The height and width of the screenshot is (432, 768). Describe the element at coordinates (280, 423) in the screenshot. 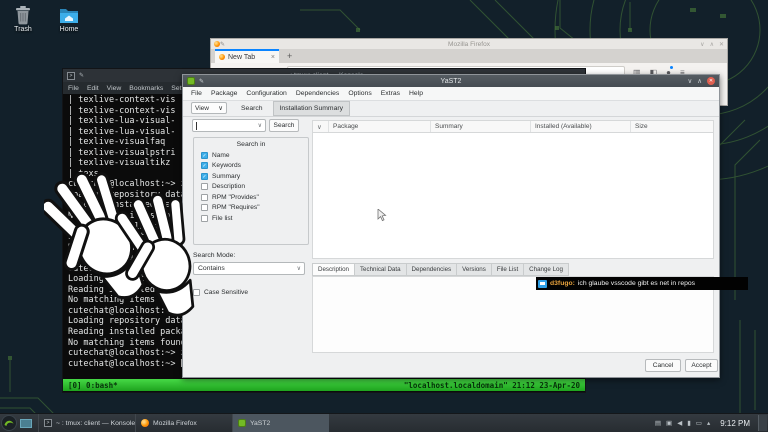

I see `taskbar-item-yast2: YaST2` at that location.